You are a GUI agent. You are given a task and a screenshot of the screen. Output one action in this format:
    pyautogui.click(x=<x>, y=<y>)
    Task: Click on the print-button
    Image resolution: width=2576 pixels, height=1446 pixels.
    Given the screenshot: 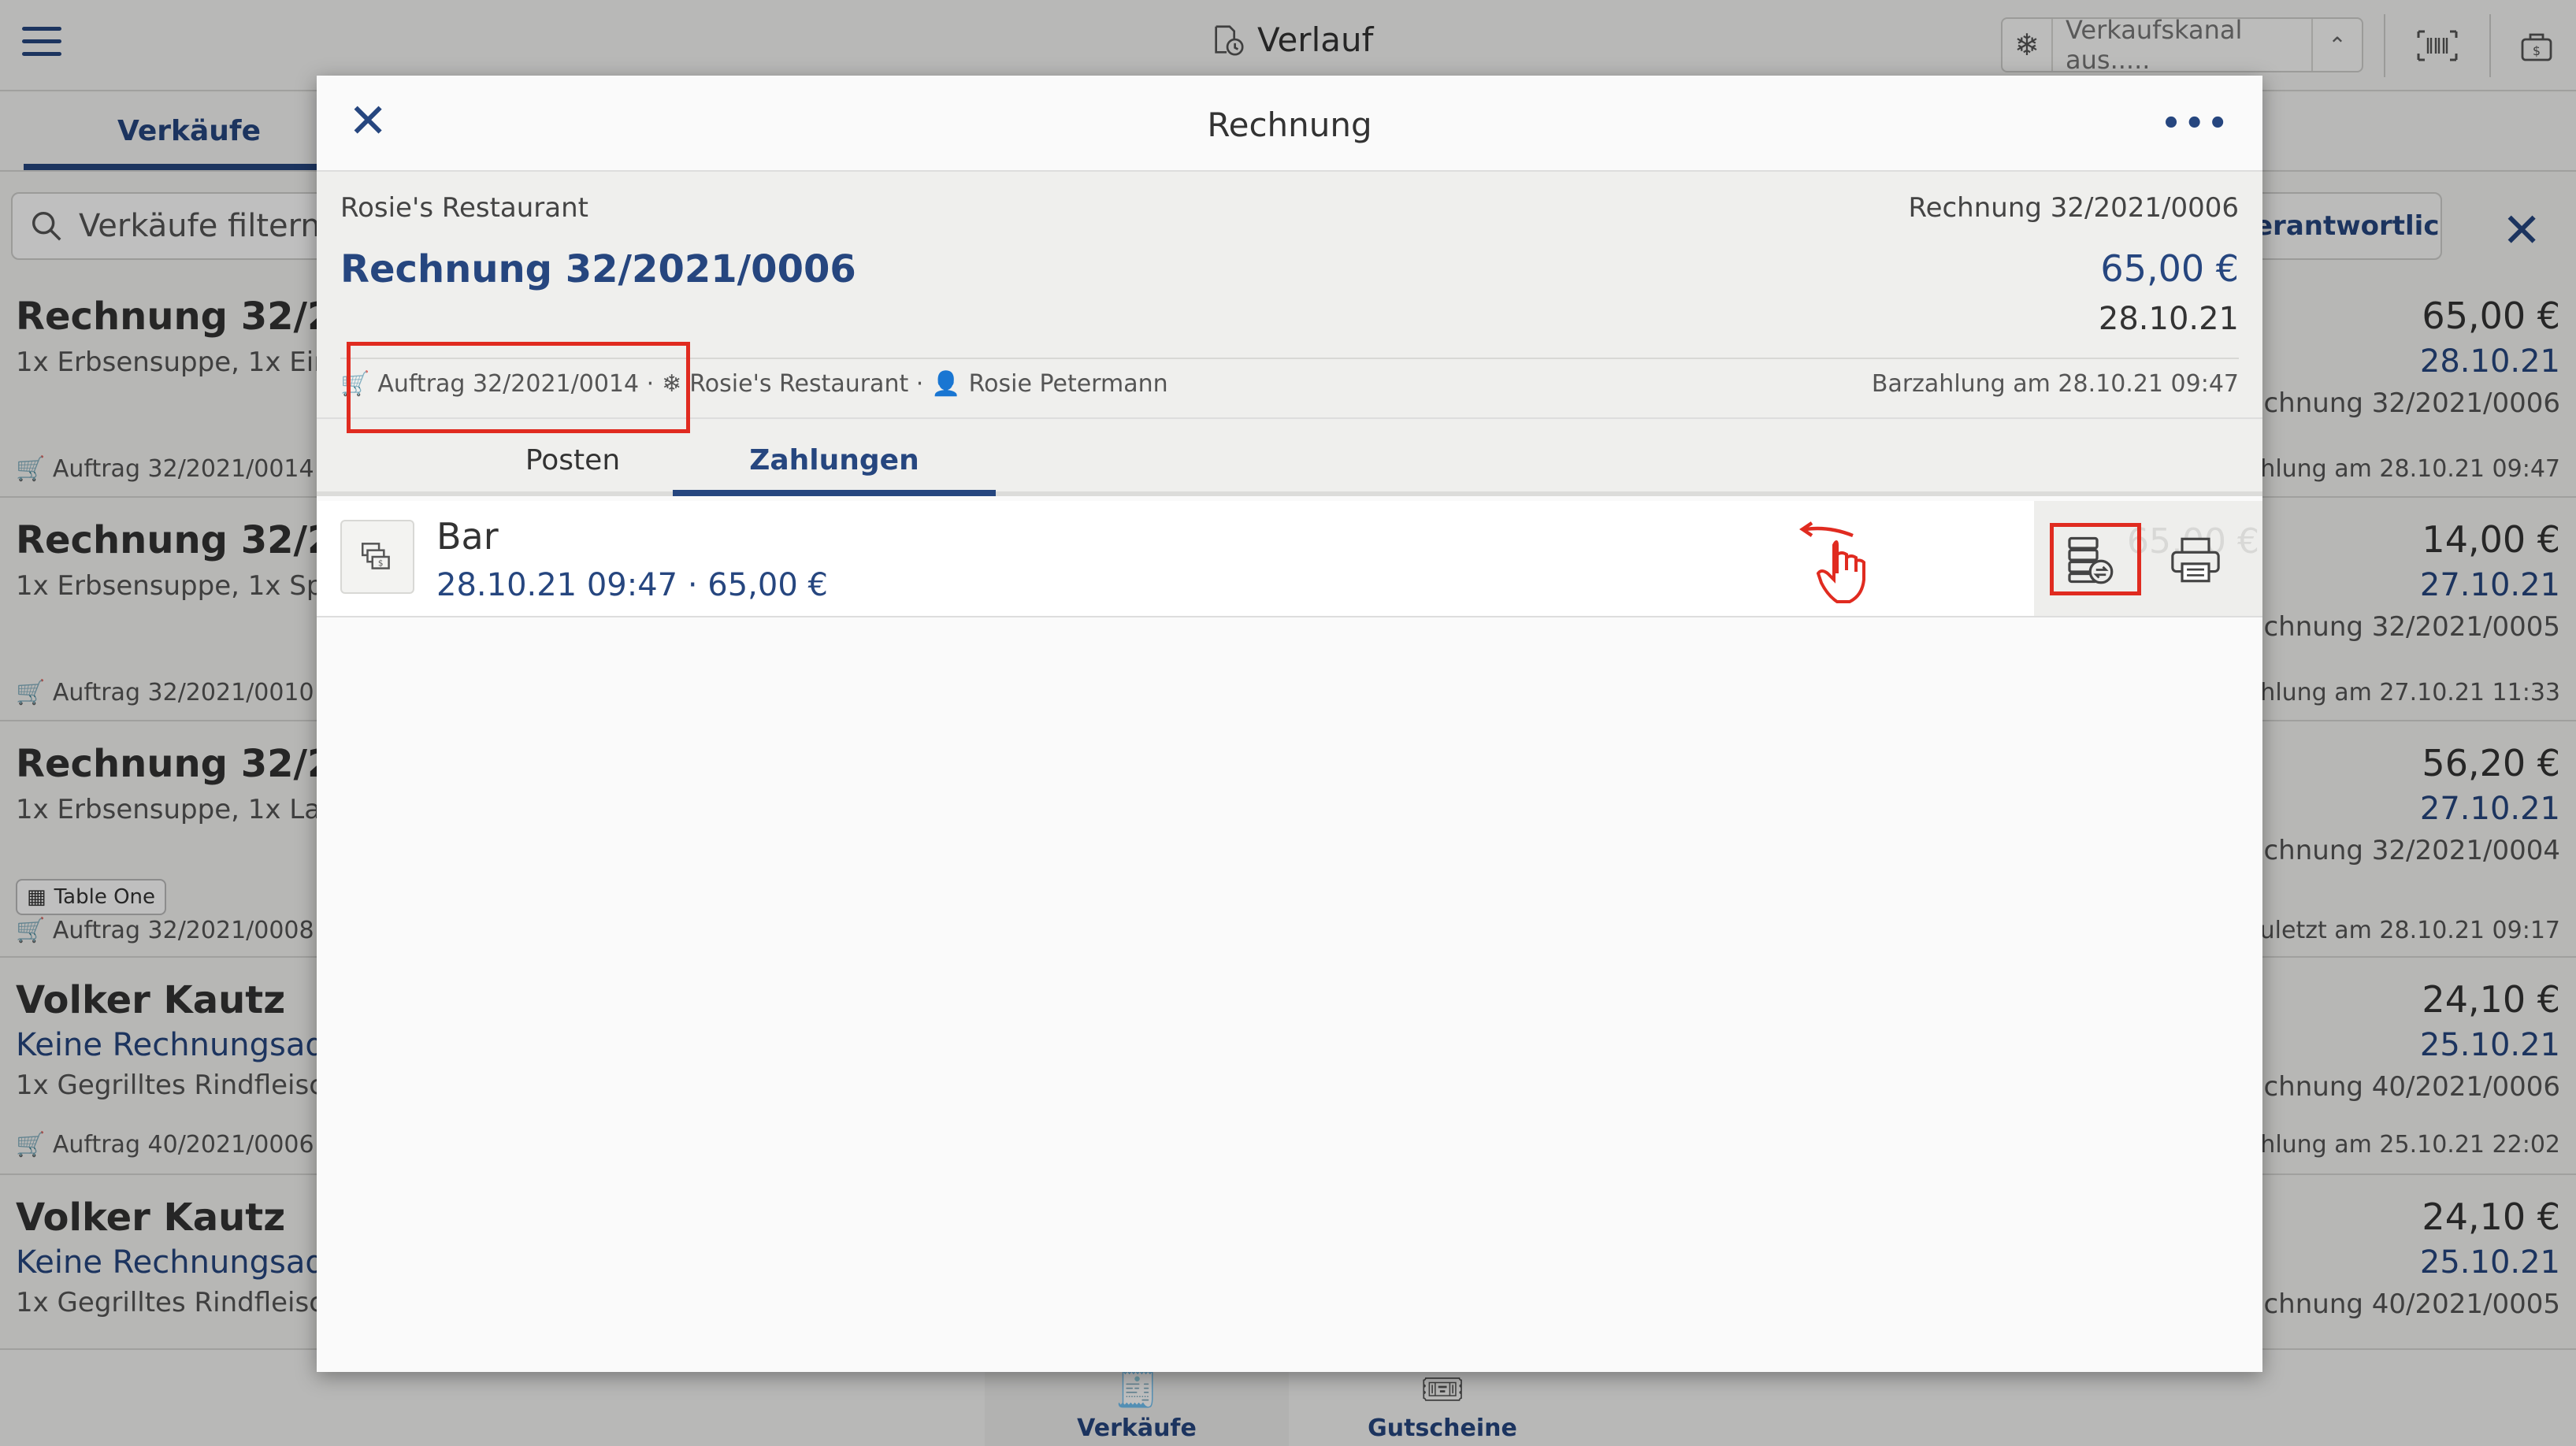 What is the action you would take?
    pyautogui.click(x=2195, y=560)
    